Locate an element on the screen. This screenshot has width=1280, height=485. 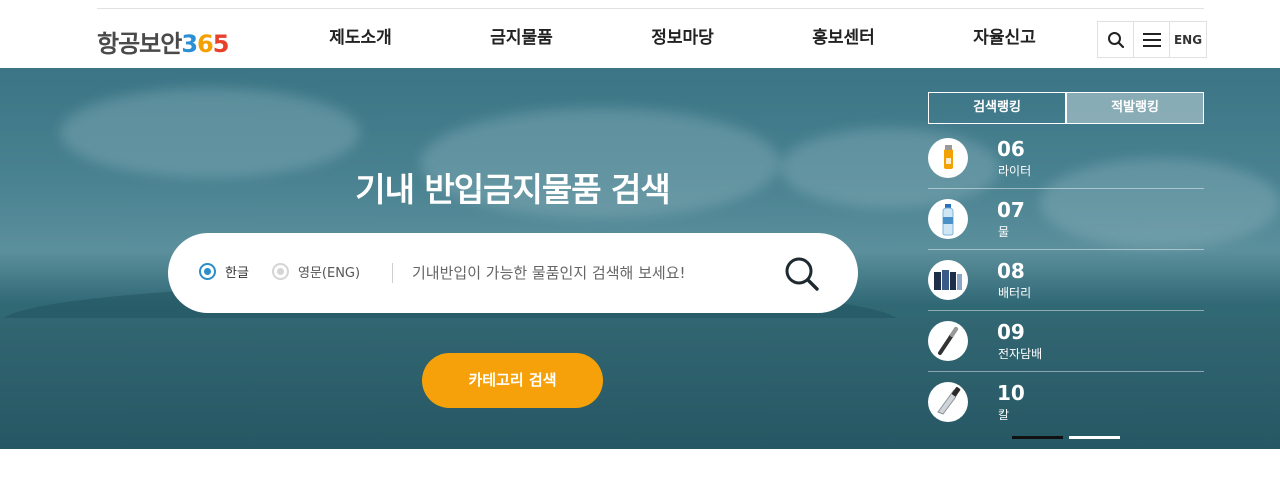
ranking-number: 09 is located at coordinates (1011, 332).